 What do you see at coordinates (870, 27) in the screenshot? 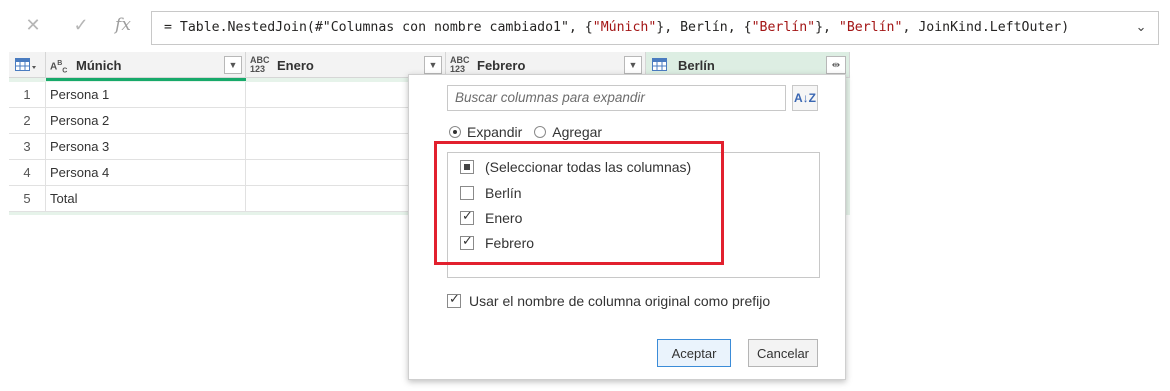
I see `formula-string-3: "Berlín"` at bounding box center [870, 27].